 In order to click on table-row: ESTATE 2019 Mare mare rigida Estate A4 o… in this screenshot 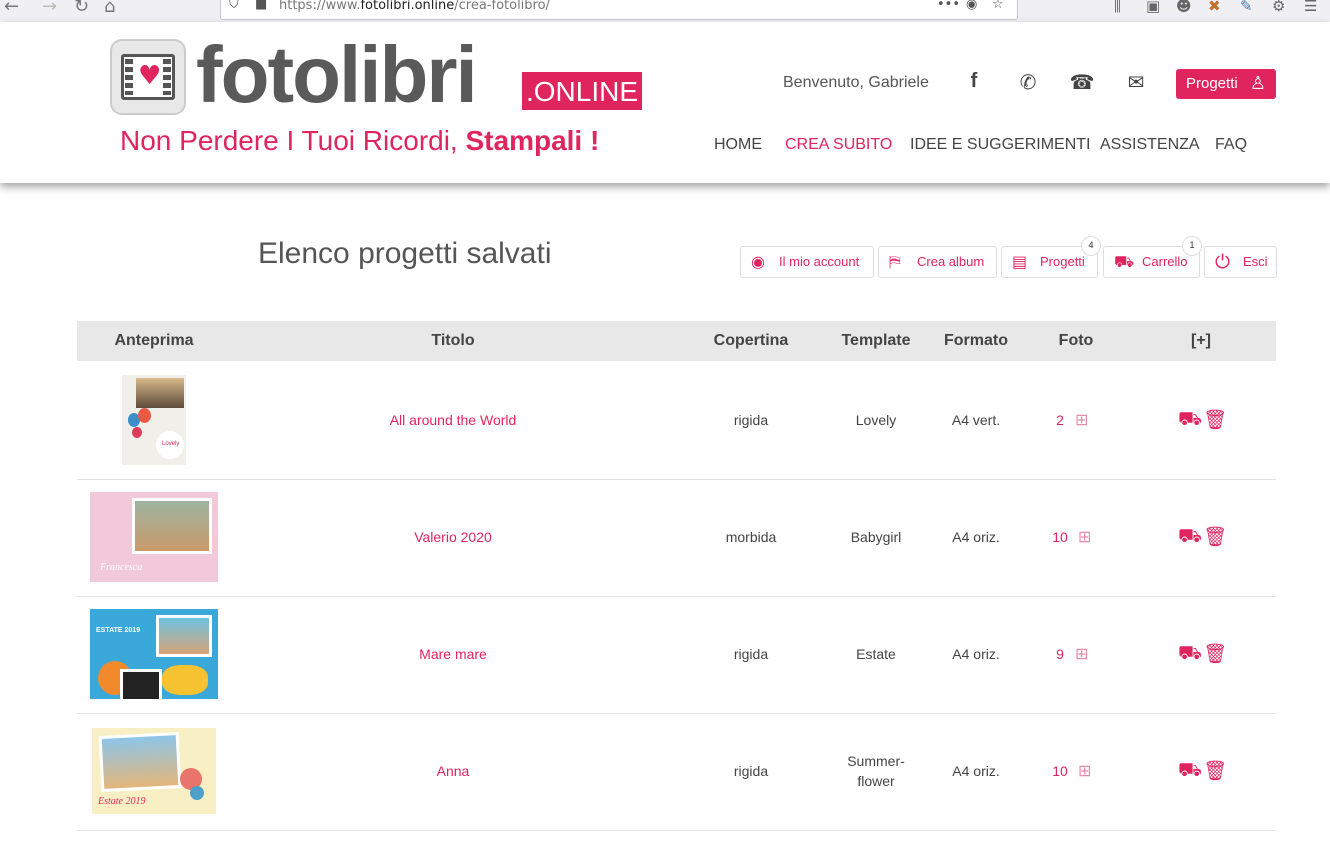, I will do `click(676, 655)`.